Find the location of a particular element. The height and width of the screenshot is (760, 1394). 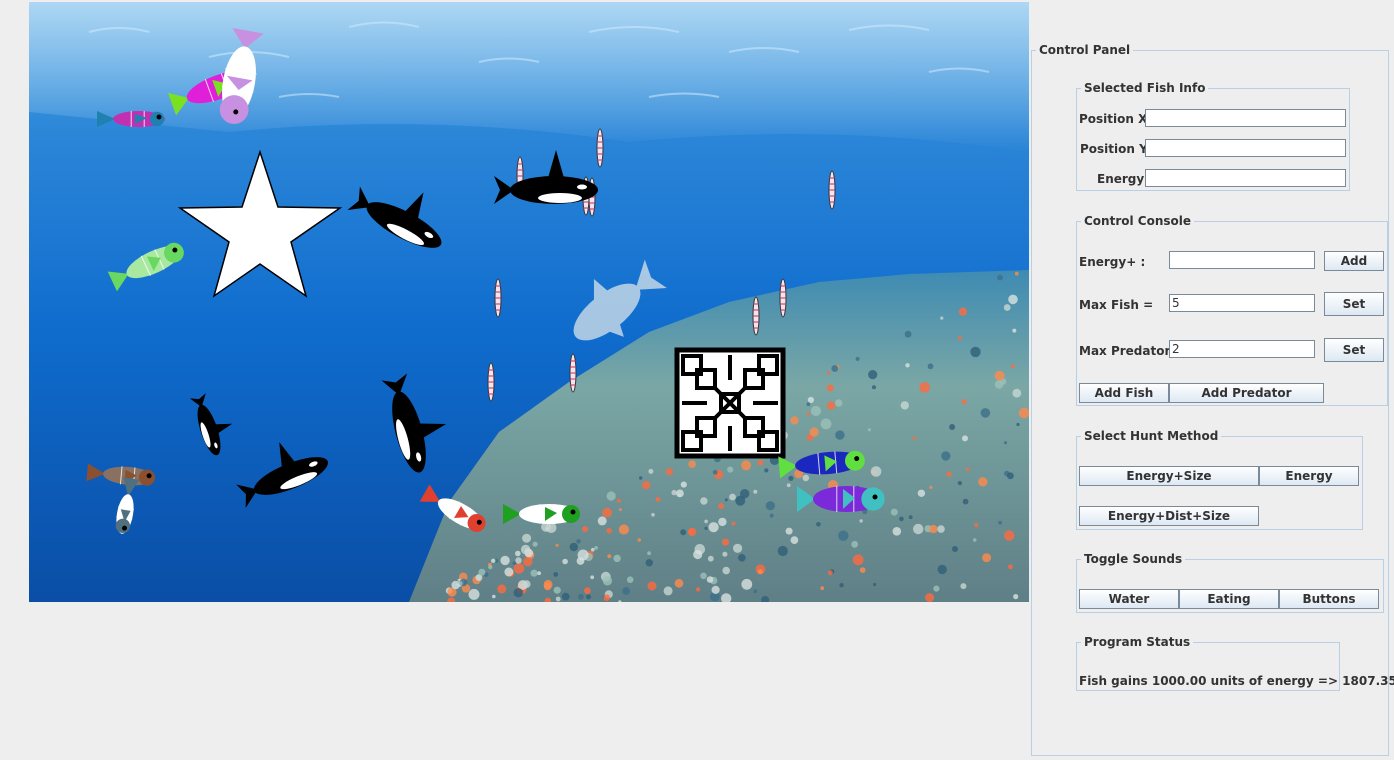

hunt-energy-dist-size-button: Energy+Dist+Size is located at coordinates (1169, 516).